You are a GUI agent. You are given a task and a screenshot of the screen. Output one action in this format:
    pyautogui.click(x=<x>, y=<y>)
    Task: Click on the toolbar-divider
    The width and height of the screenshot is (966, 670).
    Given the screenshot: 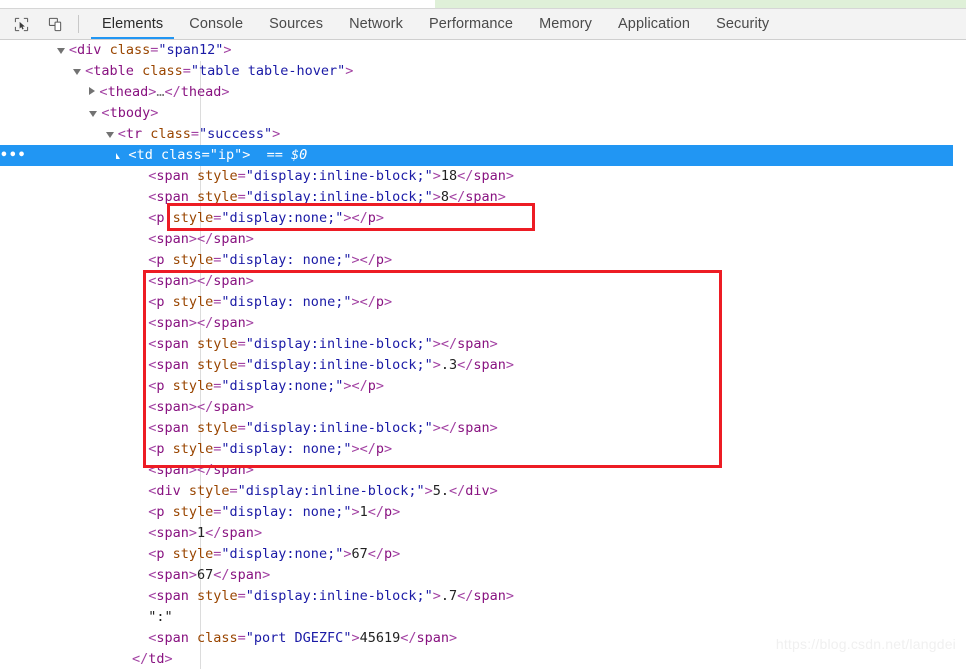 What is the action you would take?
    pyautogui.click(x=78, y=24)
    